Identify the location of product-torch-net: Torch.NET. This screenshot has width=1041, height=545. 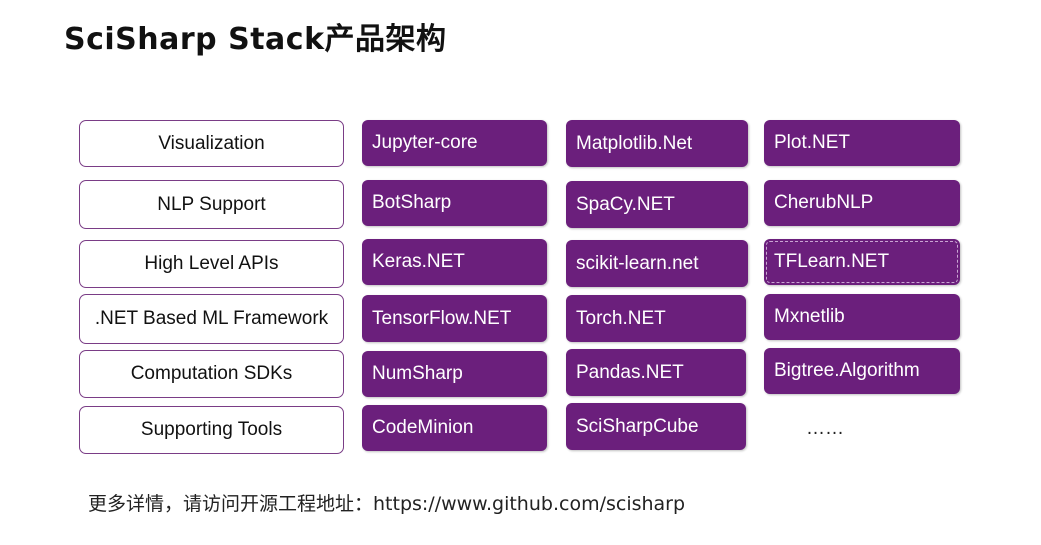
(656, 318).